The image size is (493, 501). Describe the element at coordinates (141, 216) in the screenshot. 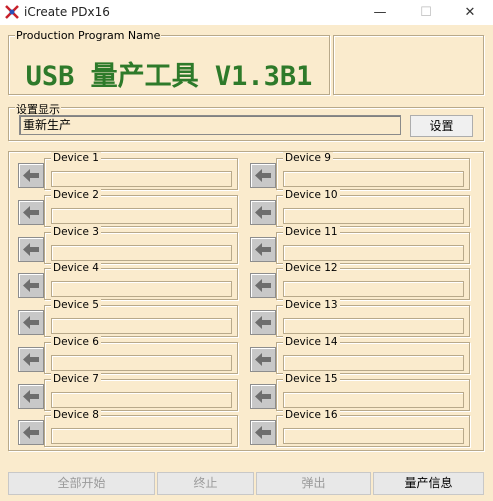

I see `device-2-status` at that location.